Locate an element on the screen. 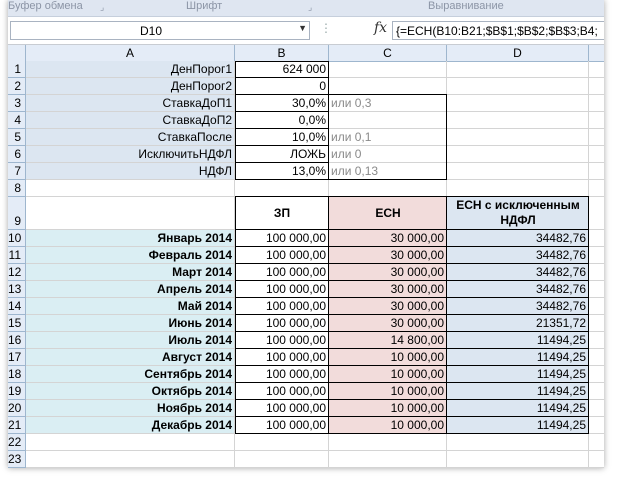  row-header-9: 9 is located at coordinates (16, 213).